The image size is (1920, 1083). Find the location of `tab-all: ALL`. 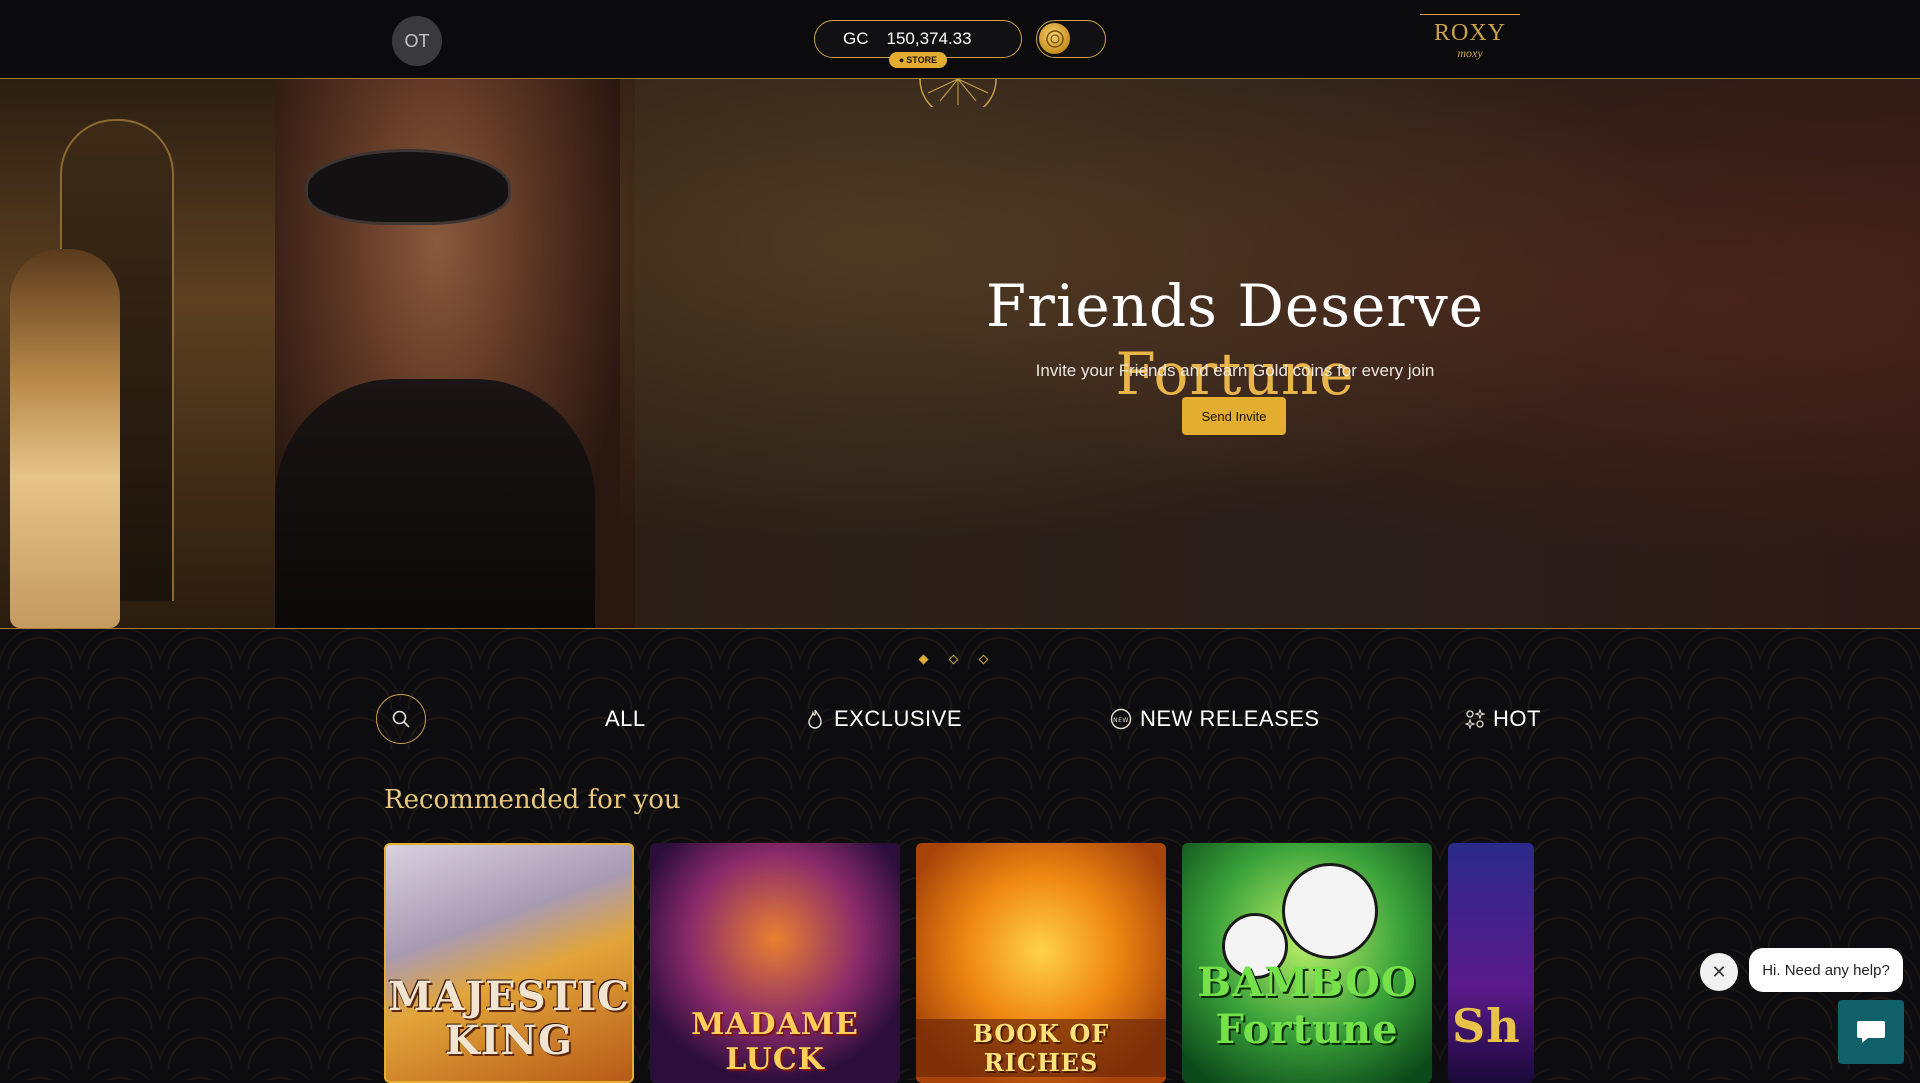

tab-all: ALL is located at coordinates (625, 719).